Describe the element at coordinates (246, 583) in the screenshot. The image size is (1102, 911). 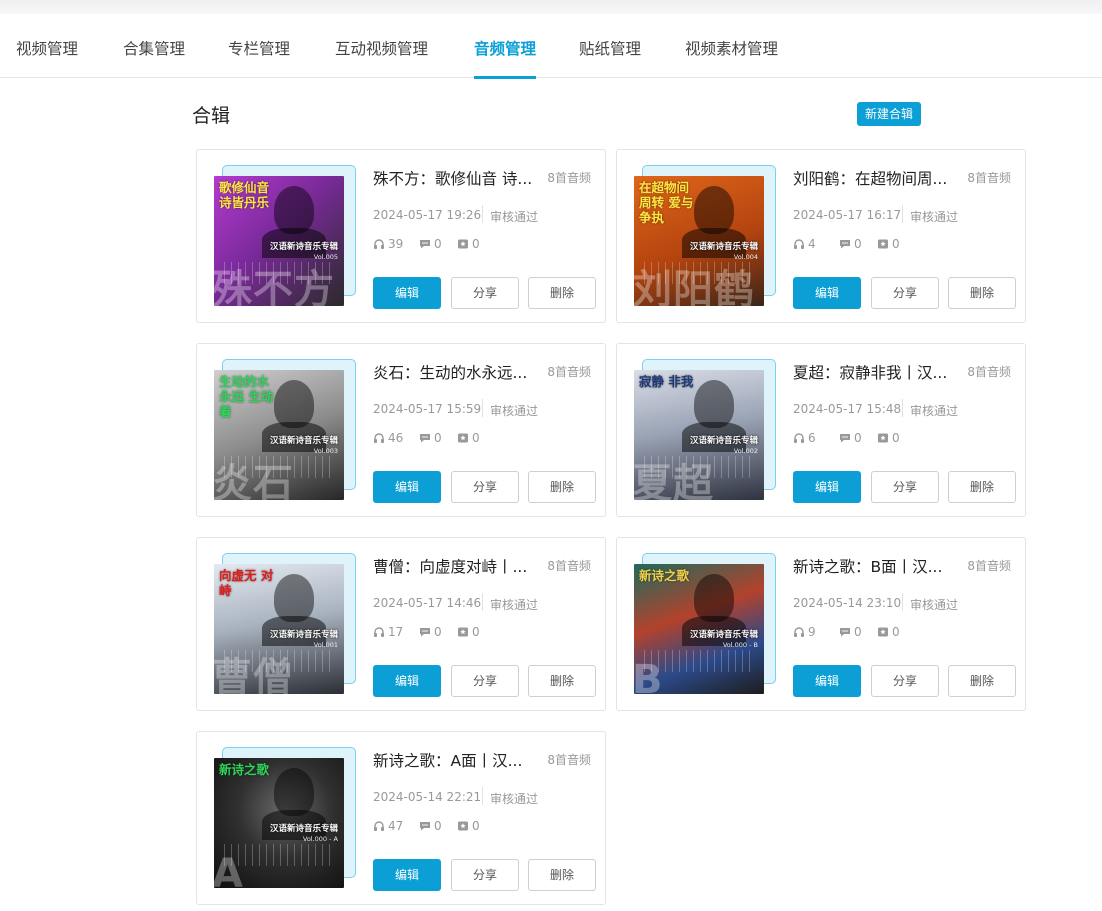
I see `cover-title: 向虚无 对峙` at that location.